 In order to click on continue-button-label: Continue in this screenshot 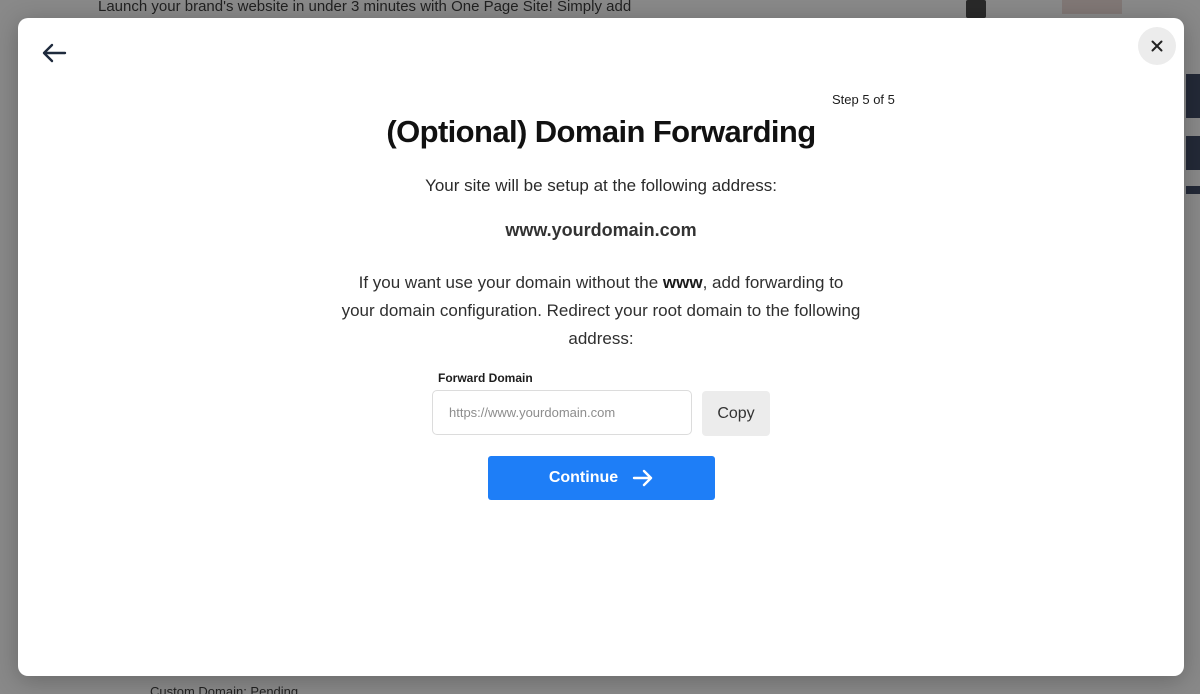, I will do `click(583, 477)`.